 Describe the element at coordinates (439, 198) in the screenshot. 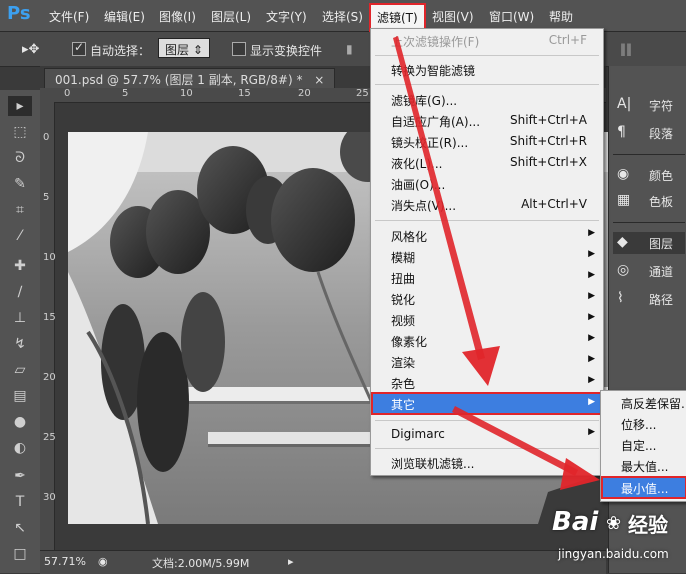

I see `arrow-to-other-icon` at that location.